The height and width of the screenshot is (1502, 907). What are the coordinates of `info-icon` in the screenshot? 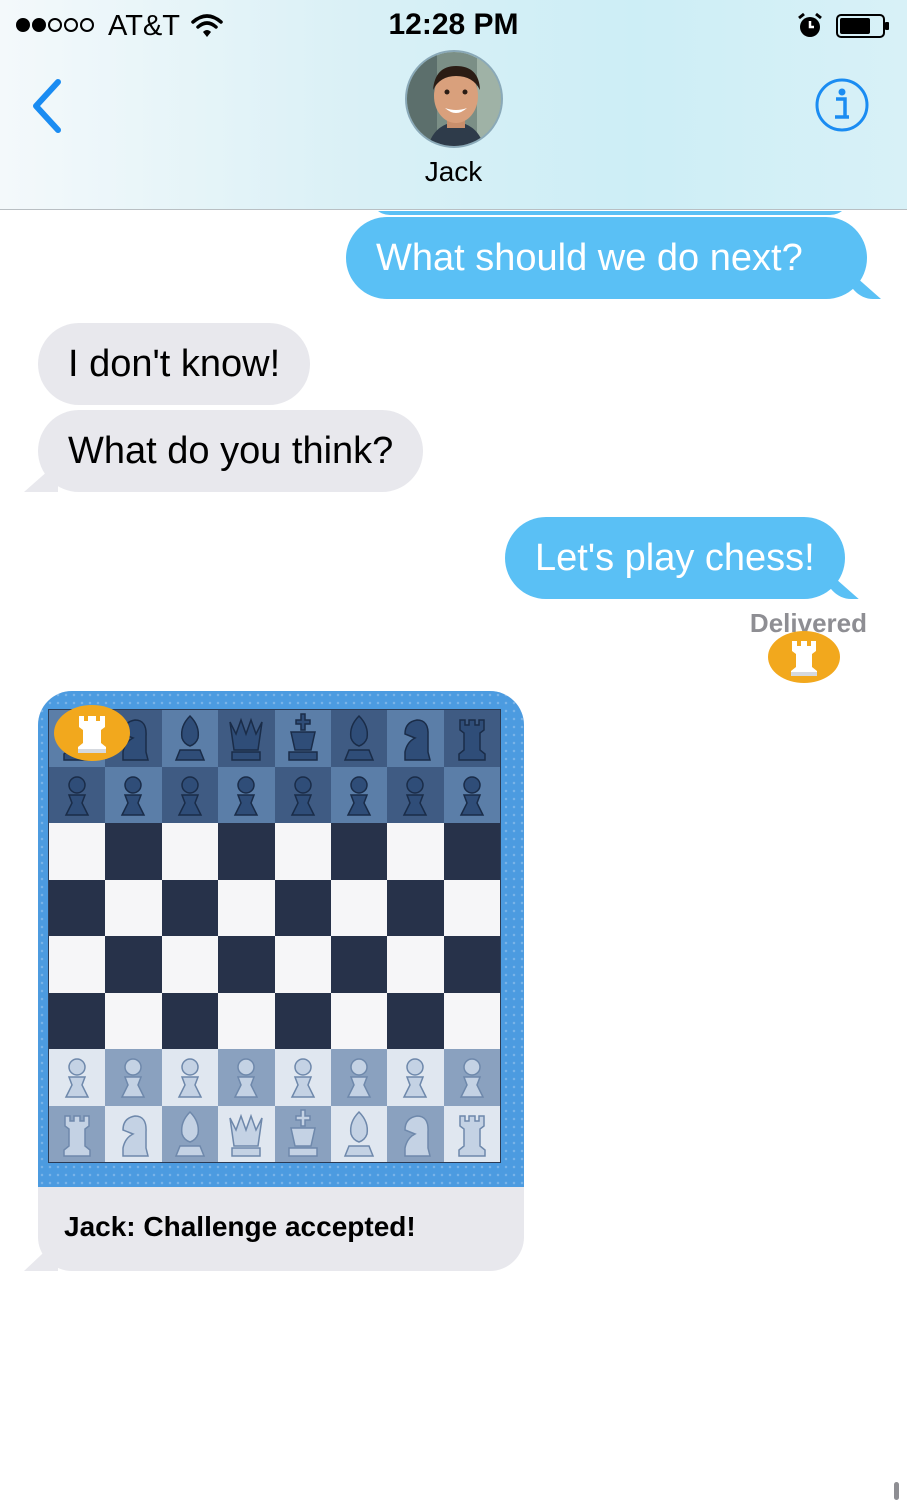 It's located at (842, 105).